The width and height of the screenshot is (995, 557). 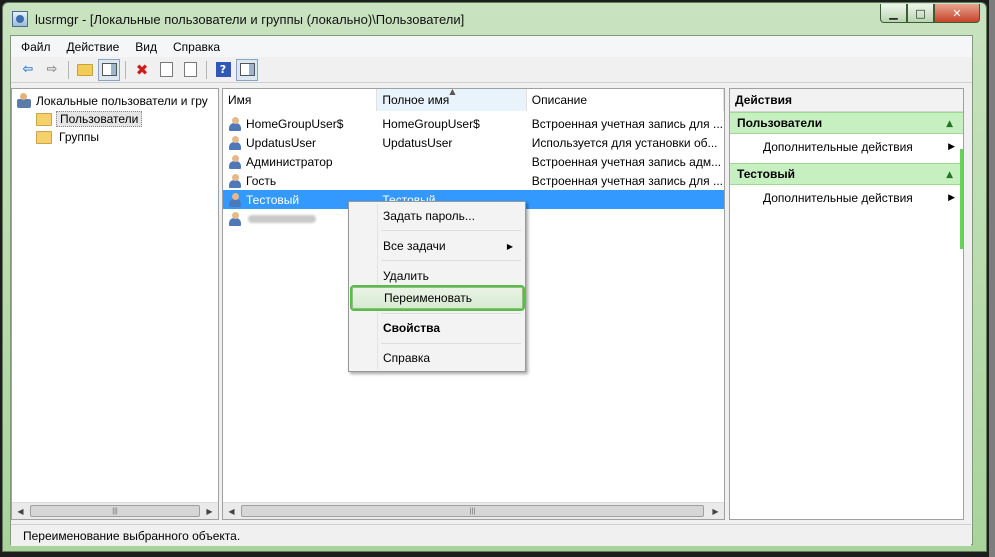 I want to click on name-cell: Администратор, so click(x=300, y=162).